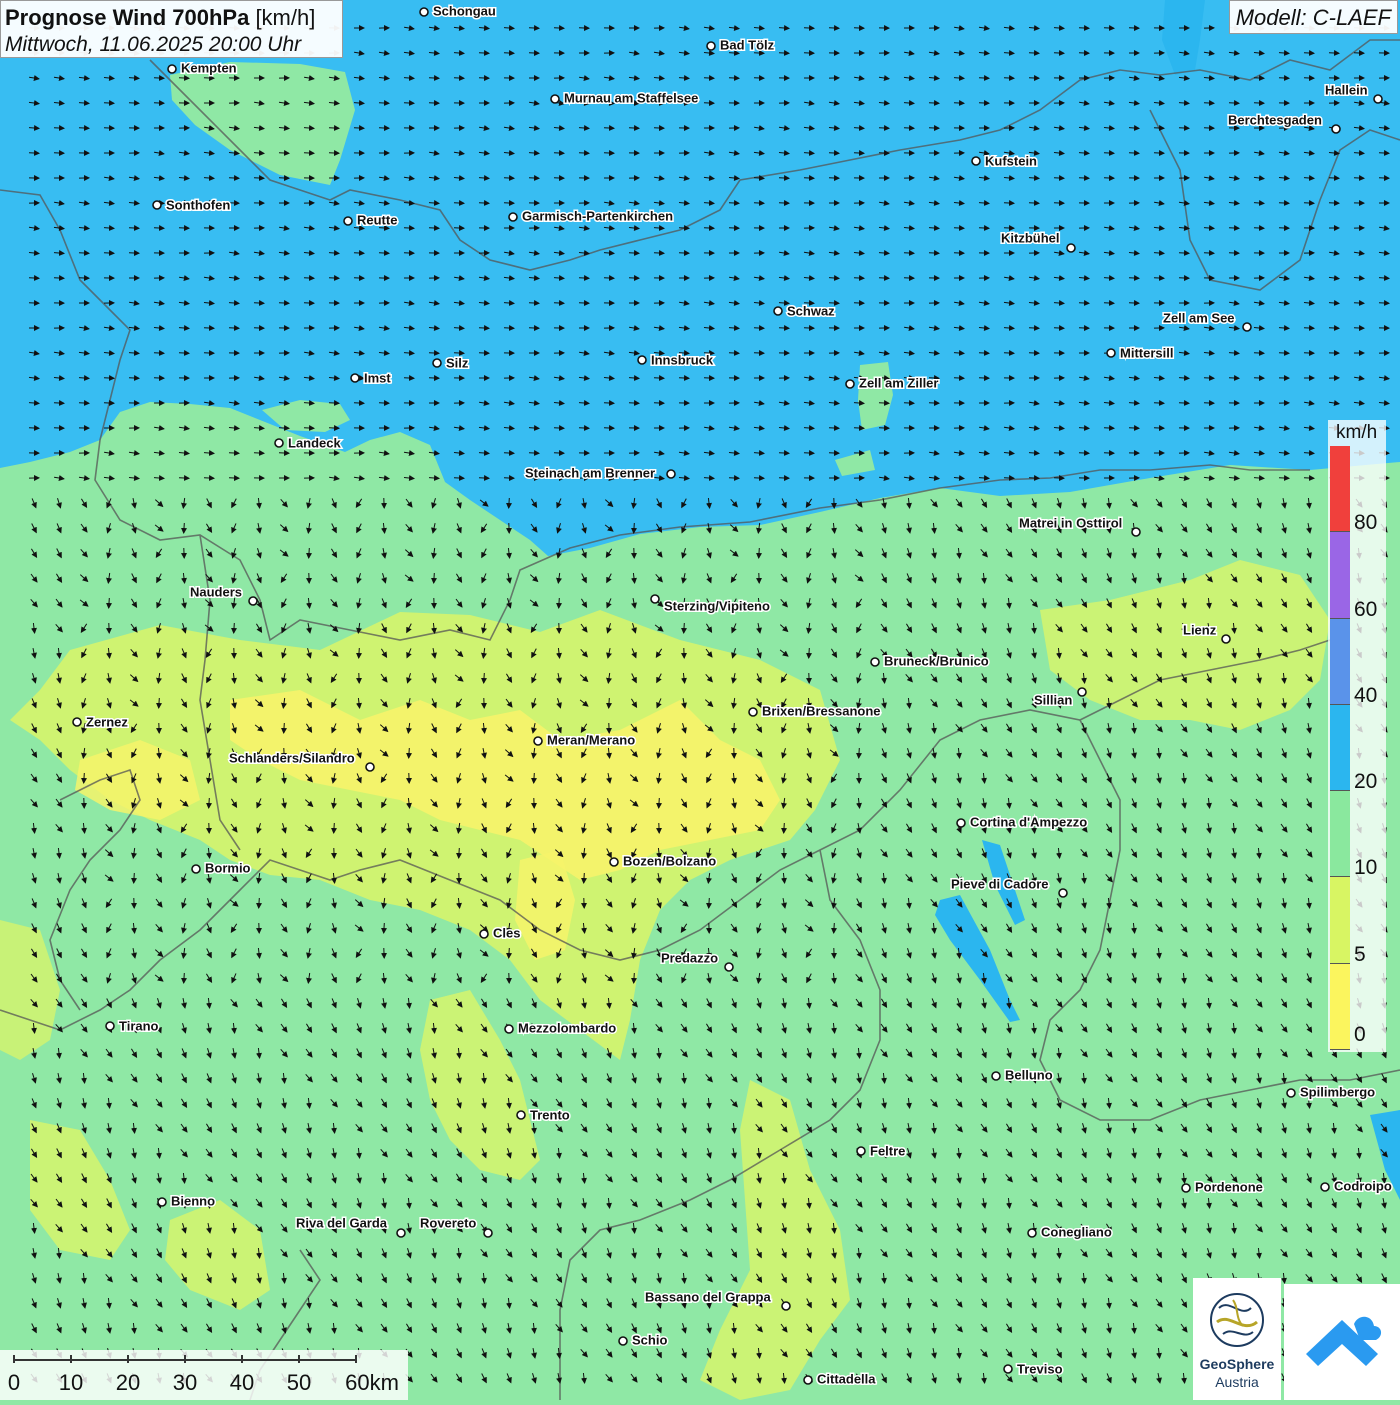  Describe the element at coordinates (591, 215) in the screenshot. I see `city-garmisch-partenkirchen: Garmisch-Partenkirchen` at that location.